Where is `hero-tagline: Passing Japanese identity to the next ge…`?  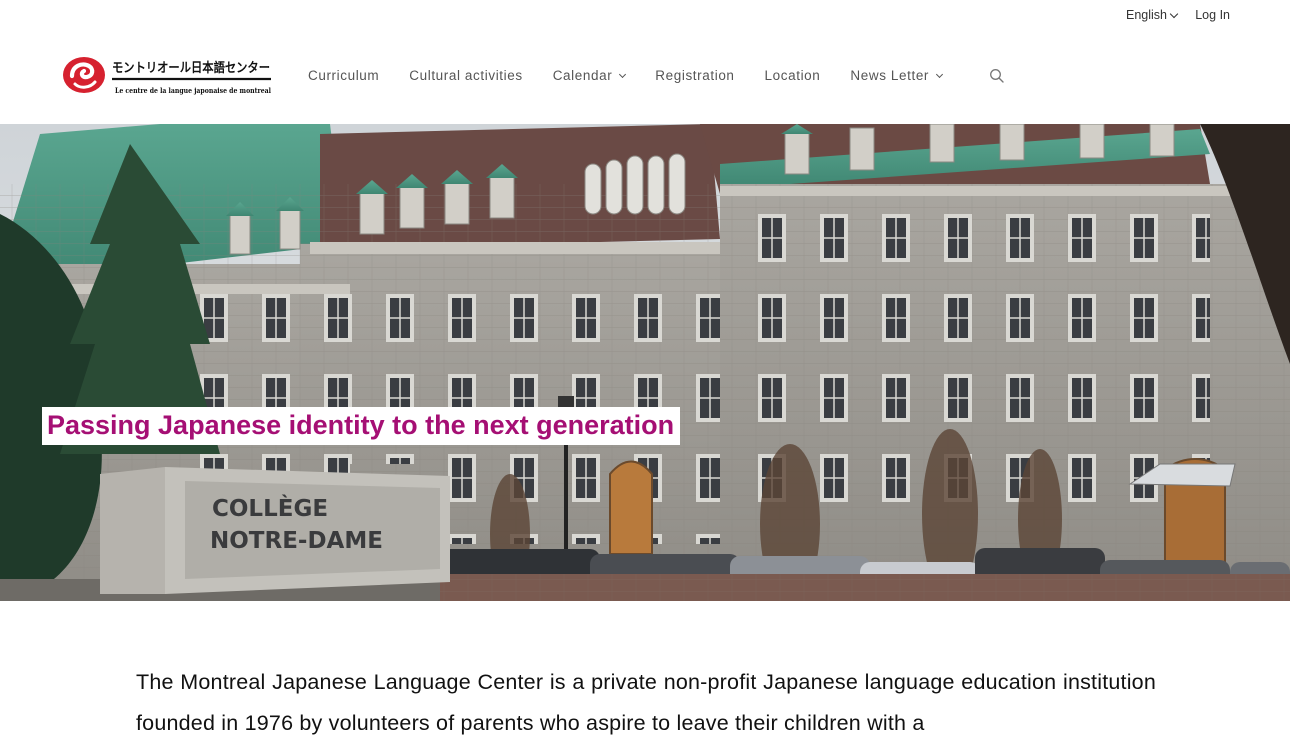
hero-tagline: Passing Japanese identity to the next ge… is located at coordinates (361, 426).